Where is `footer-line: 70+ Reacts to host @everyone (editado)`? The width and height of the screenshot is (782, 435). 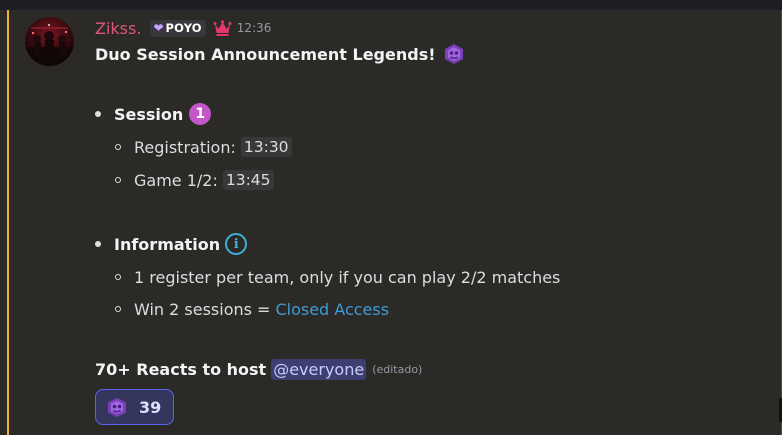
footer-line: 70+ Reacts to host @everyone (editado) is located at coordinates (258, 369).